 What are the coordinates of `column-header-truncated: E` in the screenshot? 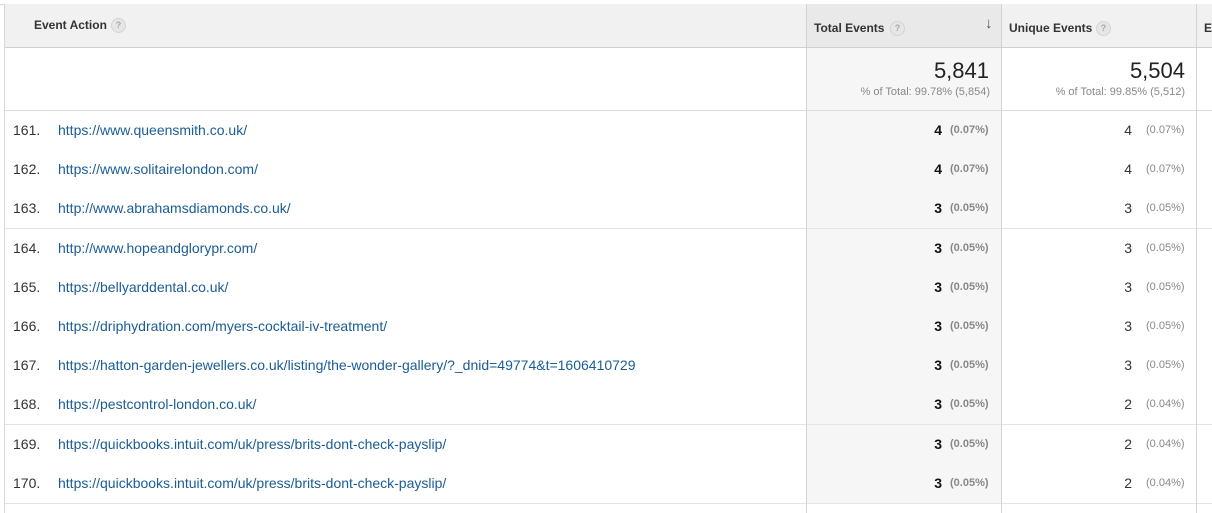 It's located at (1204, 25).